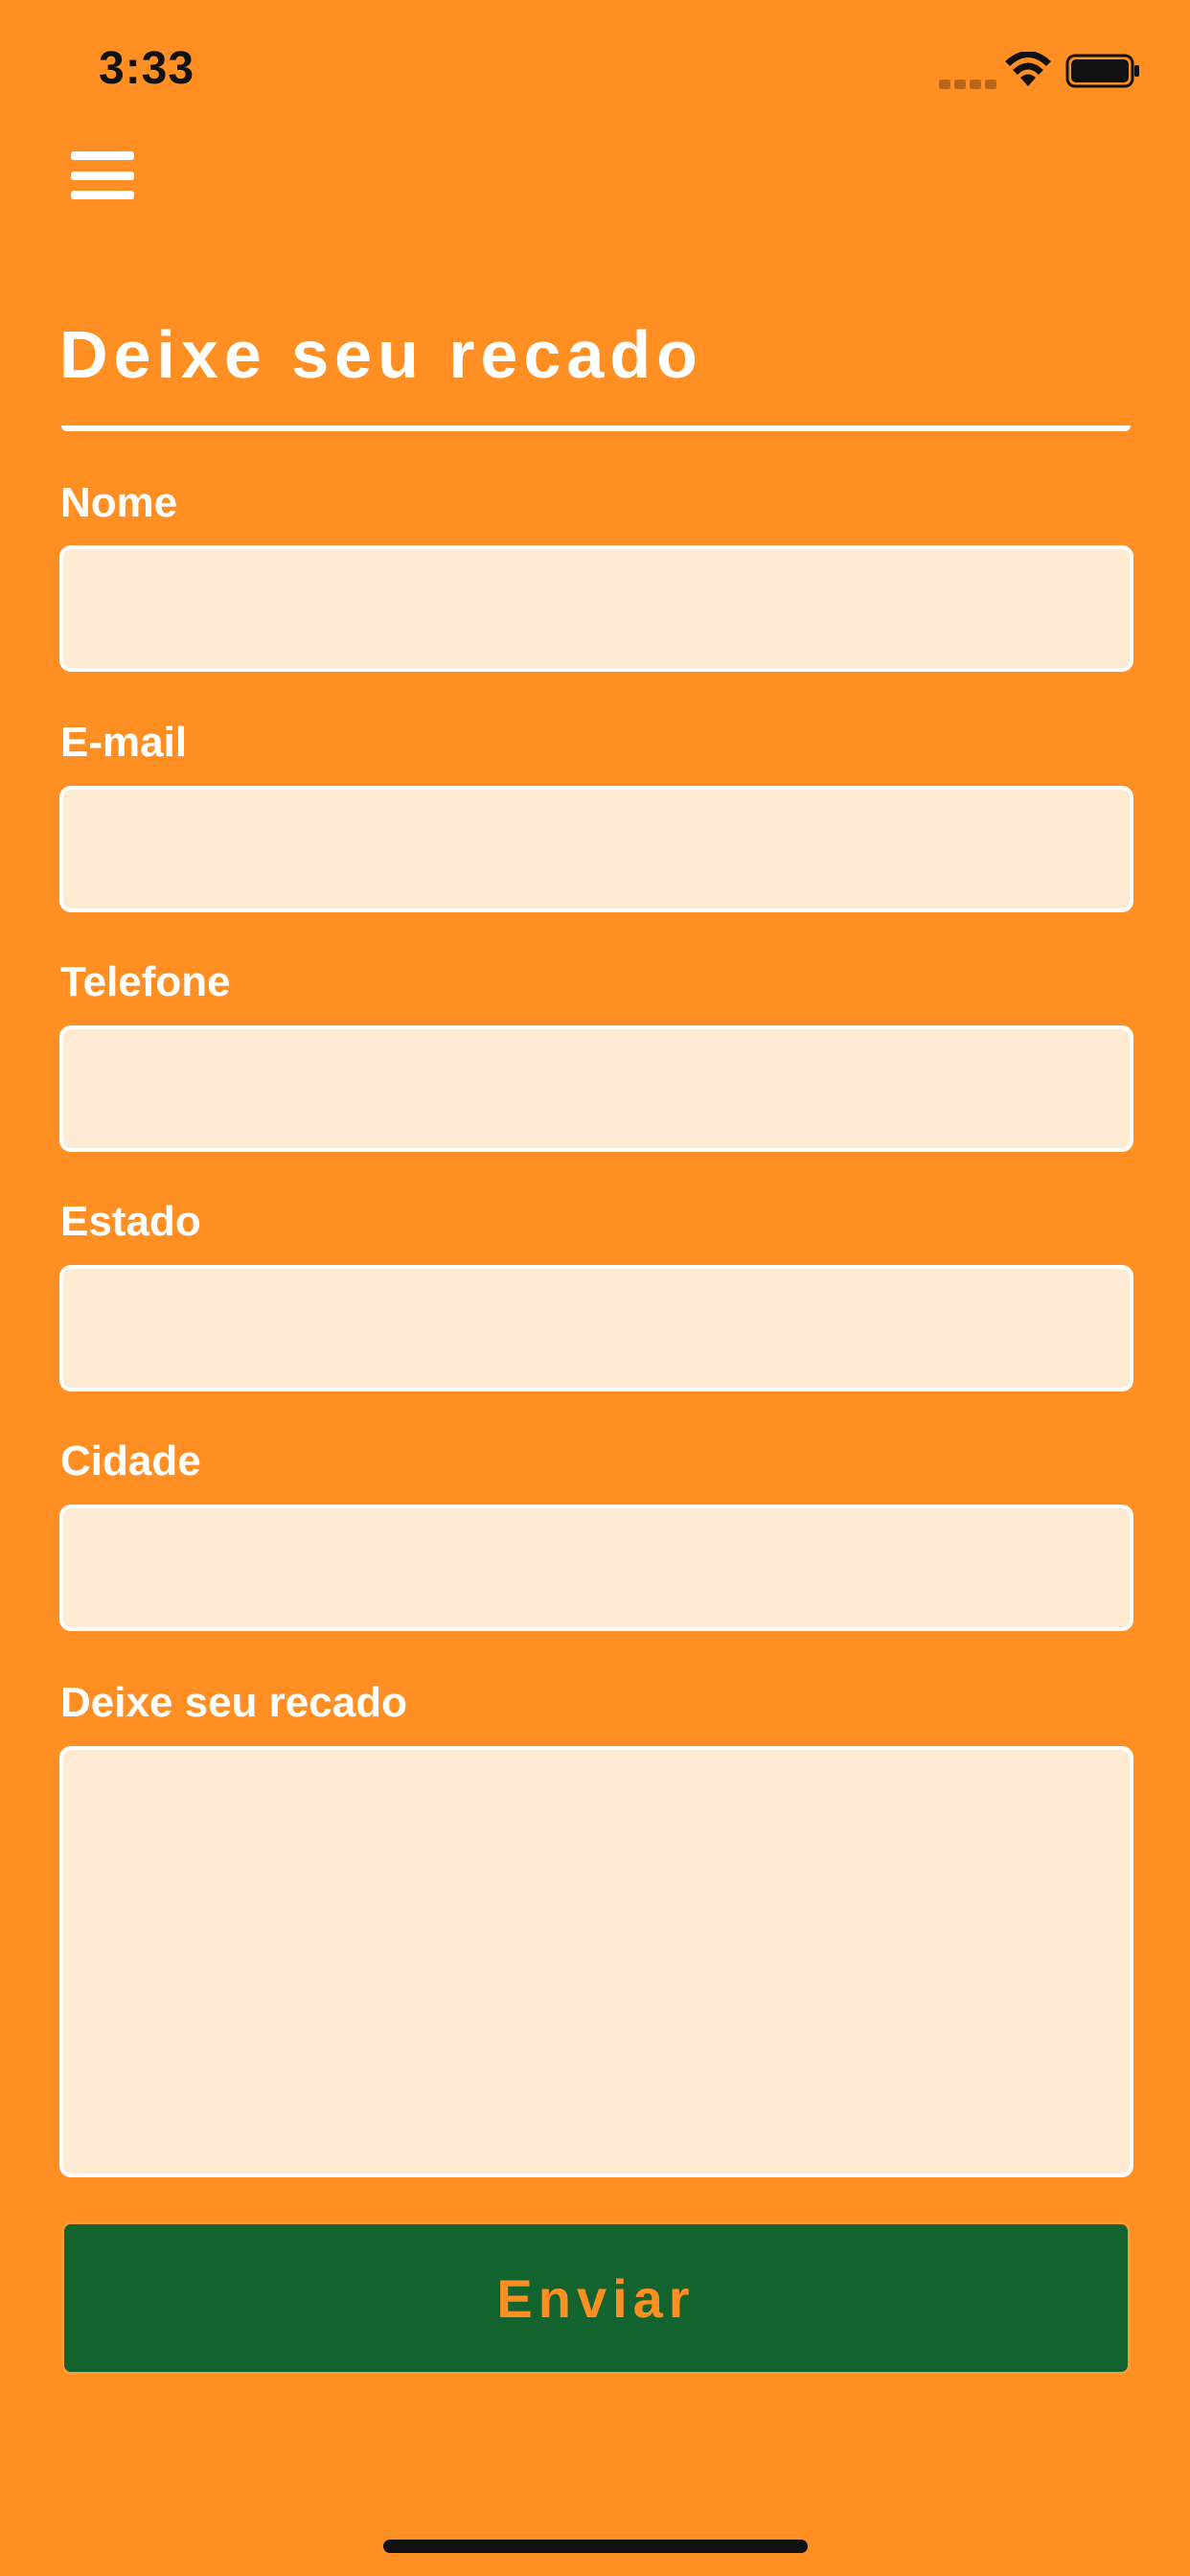 The width and height of the screenshot is (1190, 2576). Describe the element at coordinates (131, 1221) in the screenshot. I see `state-label: Estado` at that location.